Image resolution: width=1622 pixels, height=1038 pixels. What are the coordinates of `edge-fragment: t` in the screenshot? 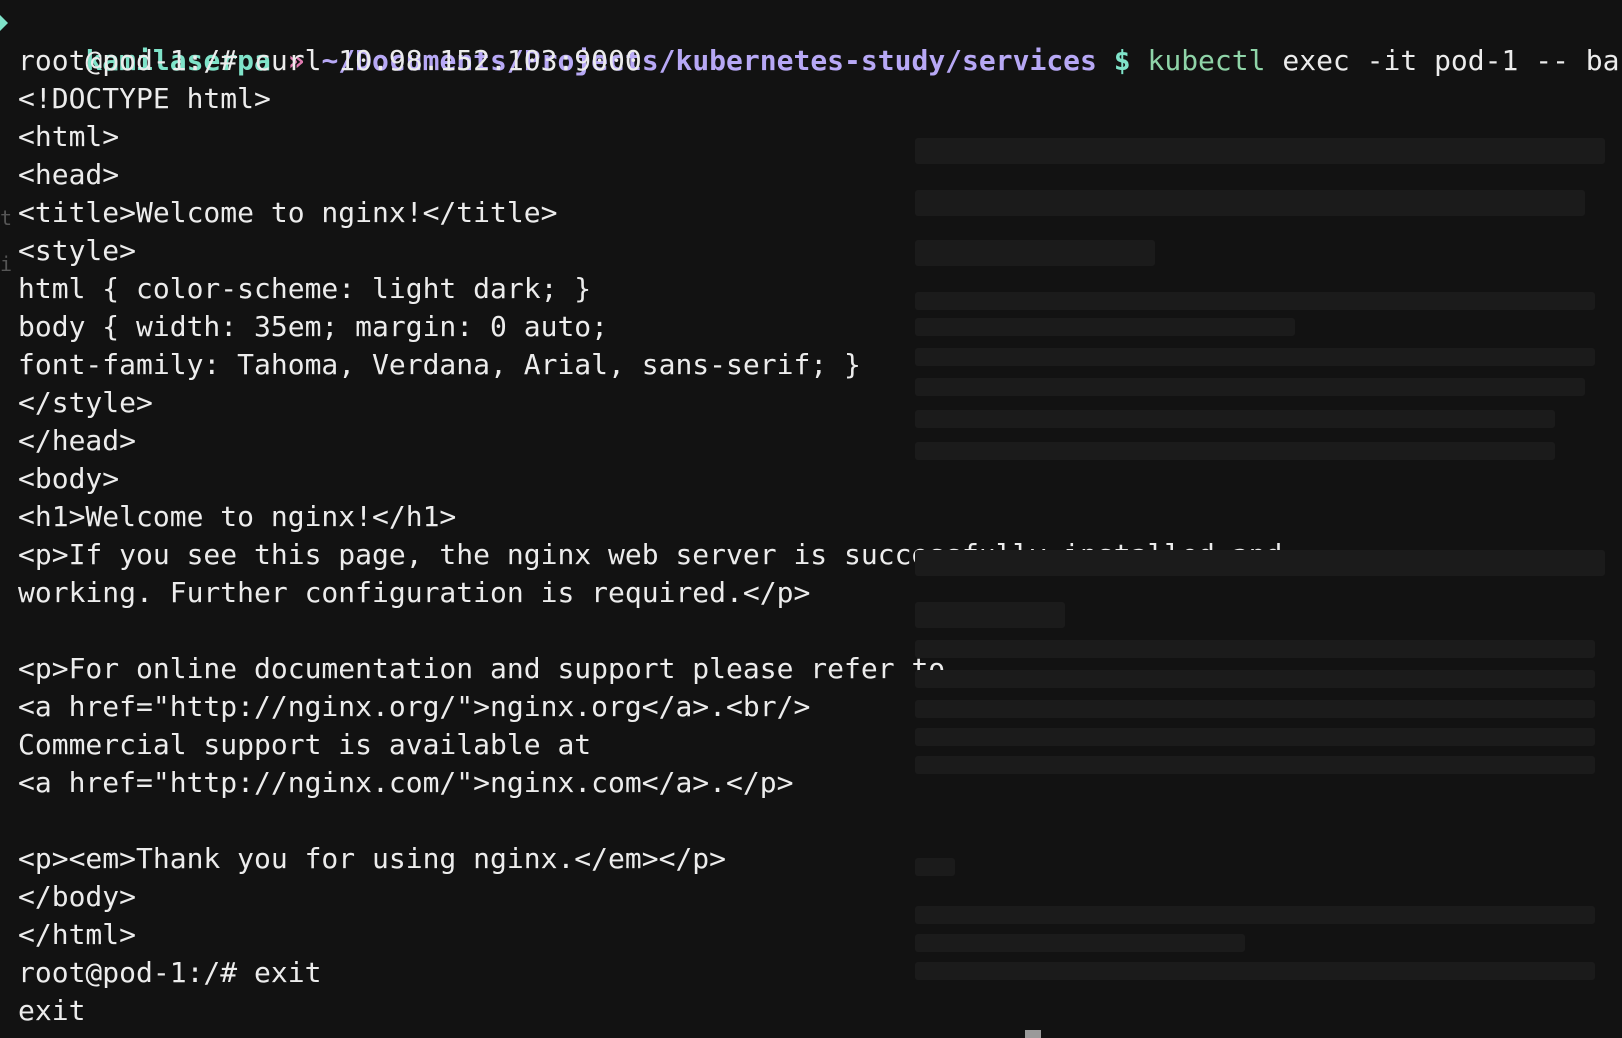 It's located at (6, 218).